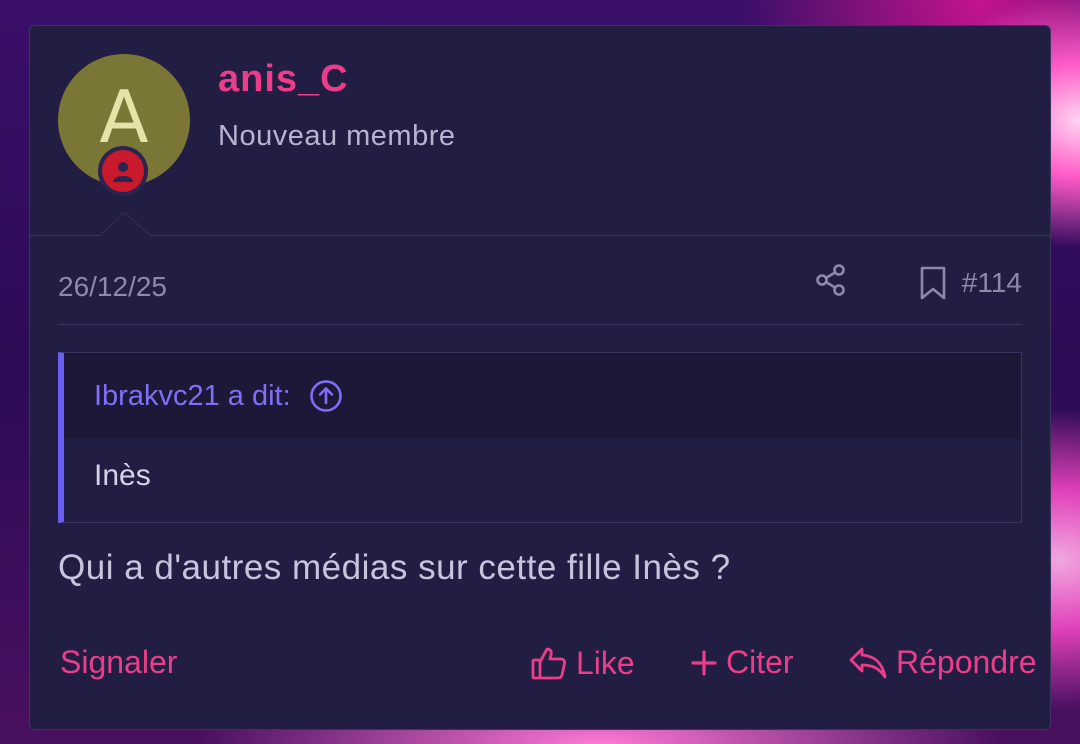  What do you see at coordinates (966, 662) in the screenshot?
I see `reply-label: Répondre` at bounding box center [966, 662].